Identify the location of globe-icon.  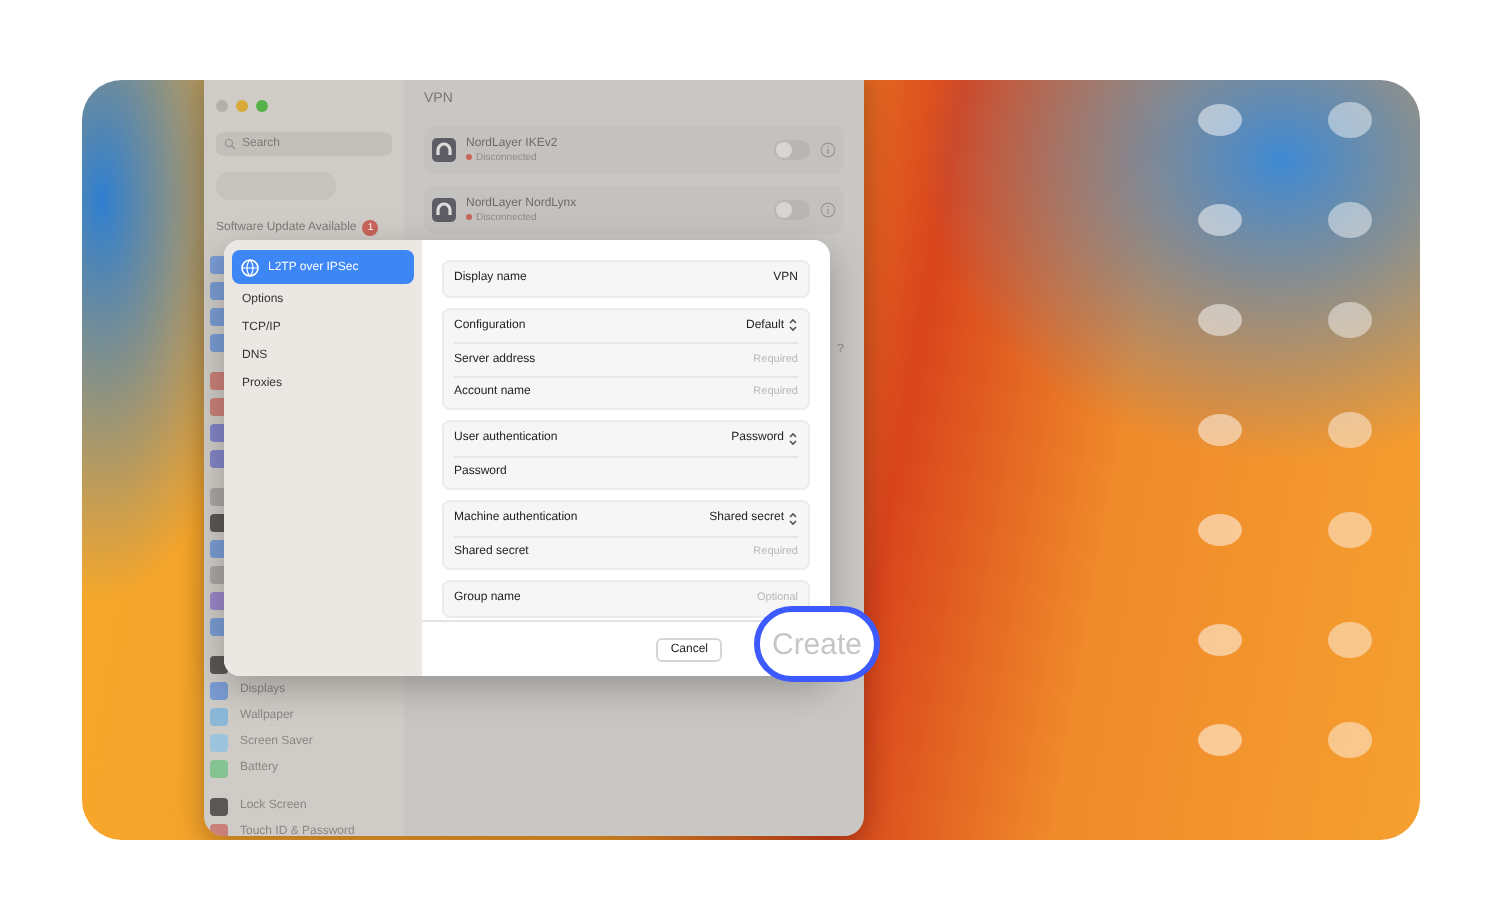
(250, 267).